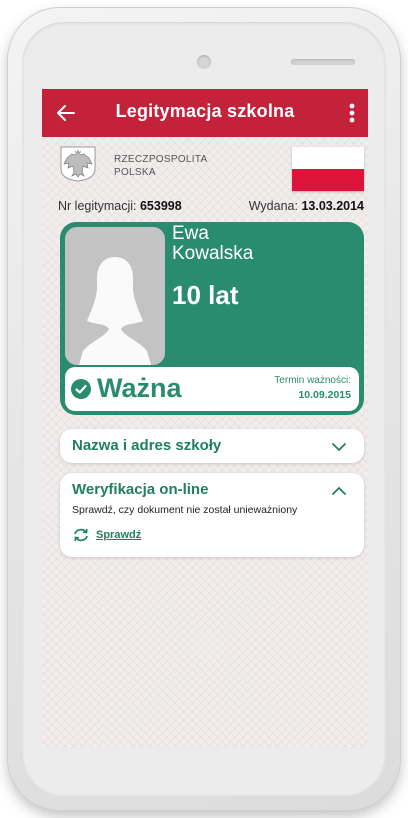 This screenshot has width=408, height=818. What do you see at coordinates (135, 172) in the screenshot?
I see `country-line-2: POLSKA` at bounding box center [135, 172].